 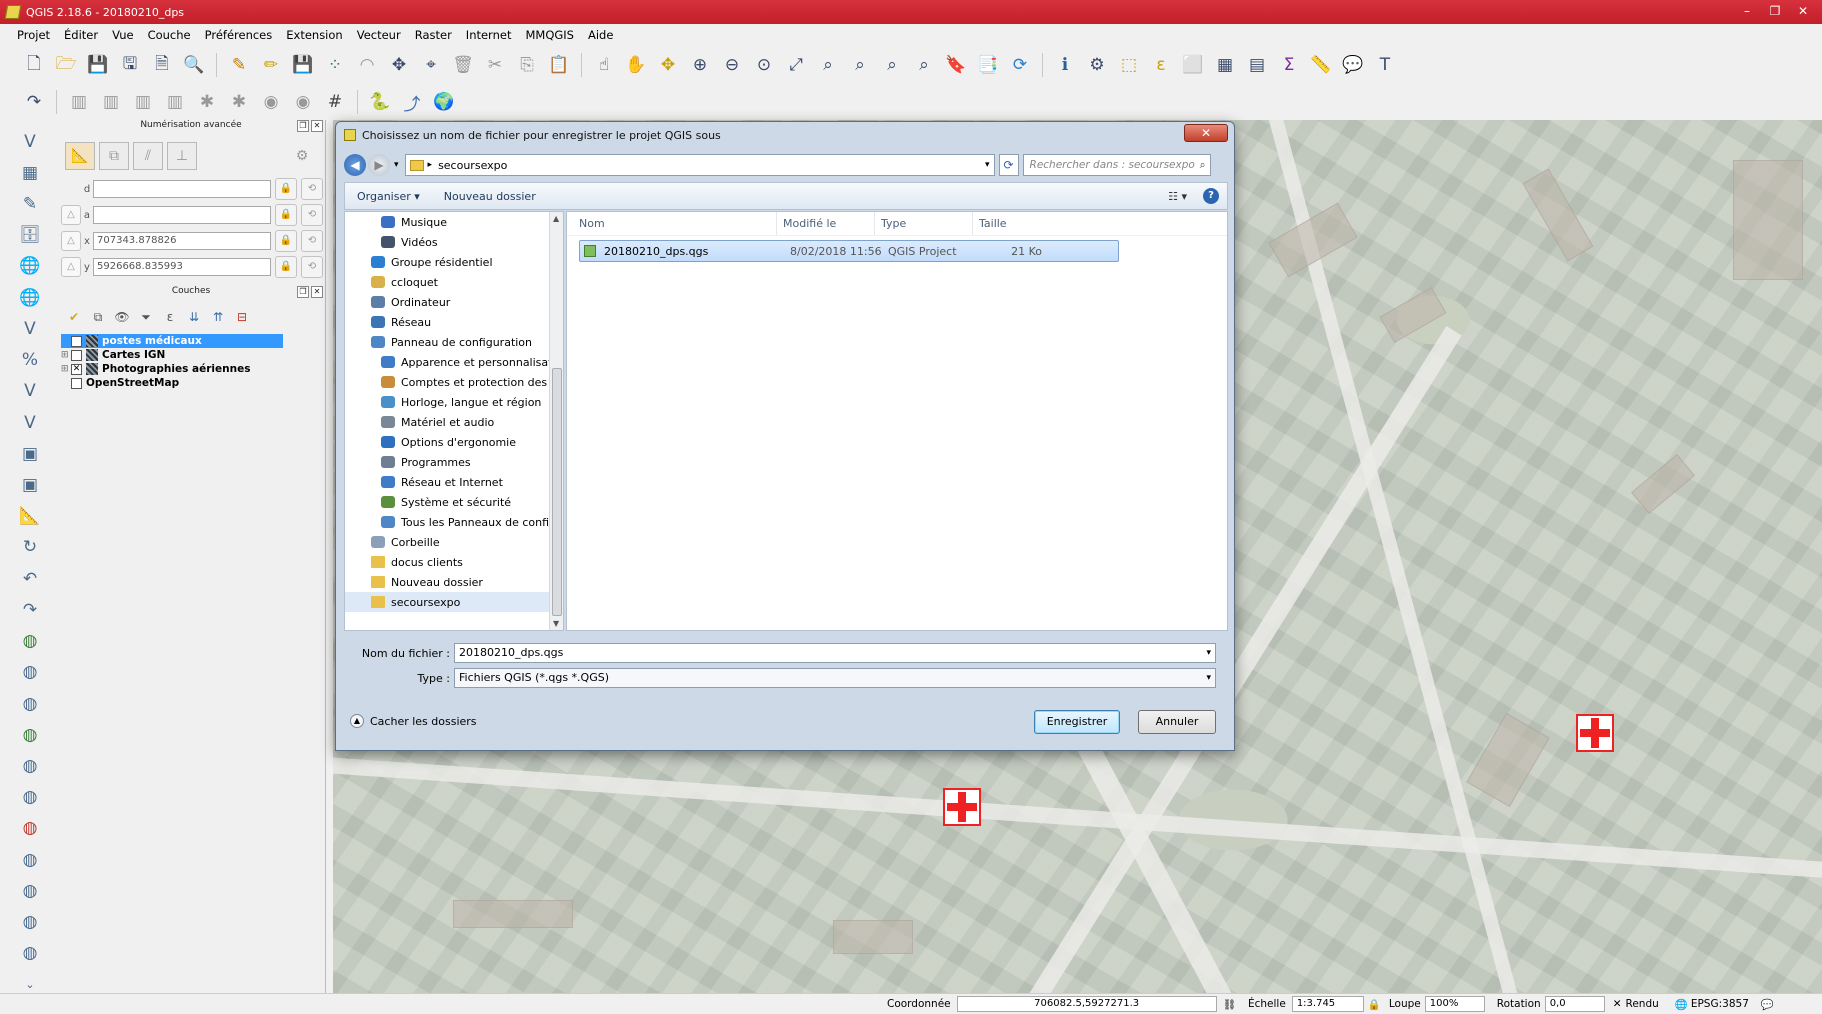 I want to click on add-feature-icon: ⁘, so click(x=335, y=65).